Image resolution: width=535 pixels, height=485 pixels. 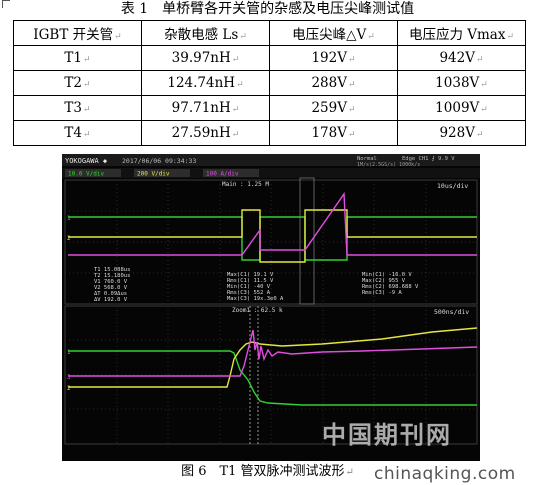 I want to click on ch3-label: 100 A/div, so click(x=222, y=174).